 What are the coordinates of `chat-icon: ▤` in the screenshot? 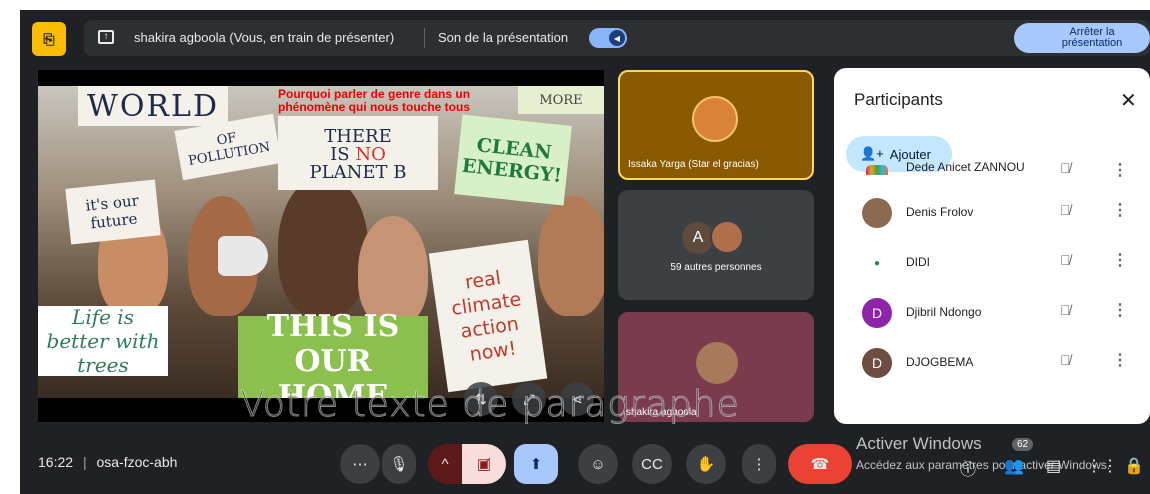 It's located at (1053, 466).